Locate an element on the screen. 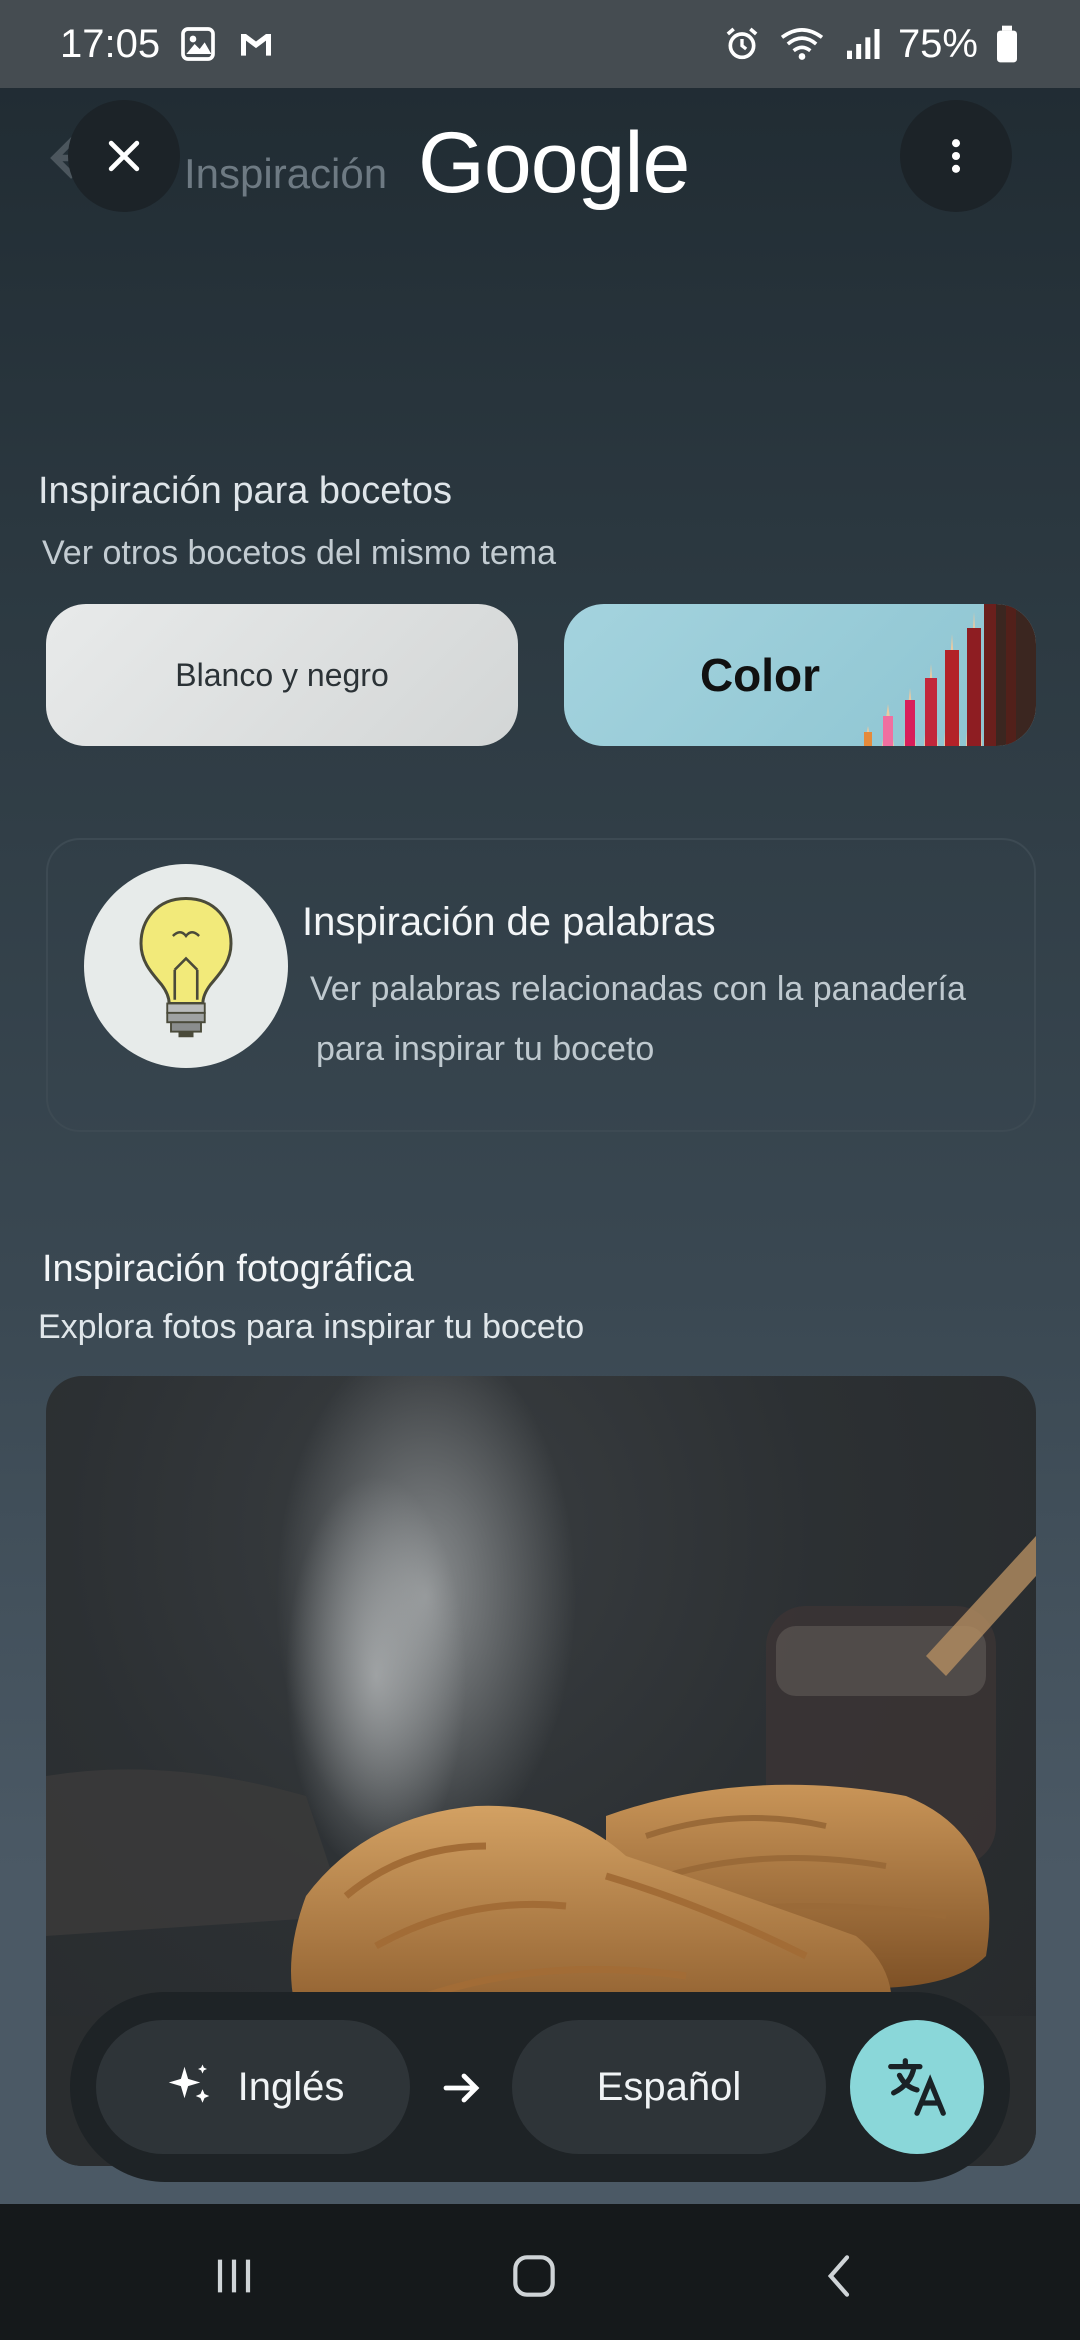  status-time: 17:05 is located at coordinates (110, 43).